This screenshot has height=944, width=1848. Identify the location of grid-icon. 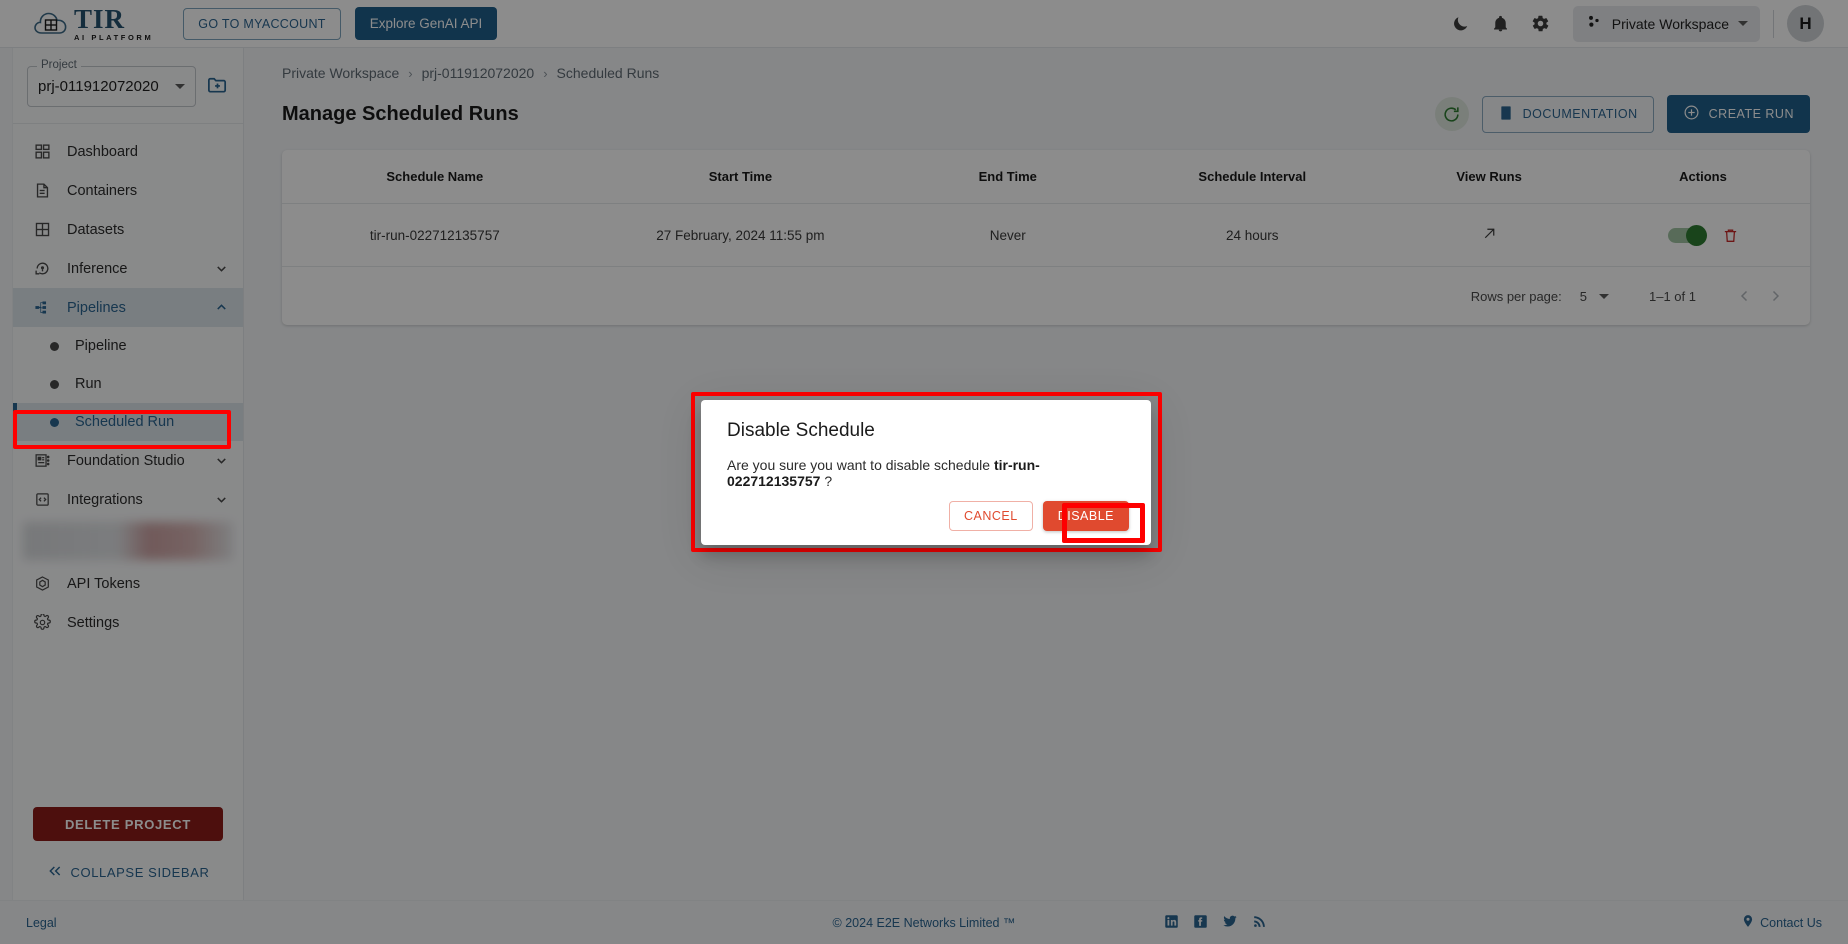
(42, 229).